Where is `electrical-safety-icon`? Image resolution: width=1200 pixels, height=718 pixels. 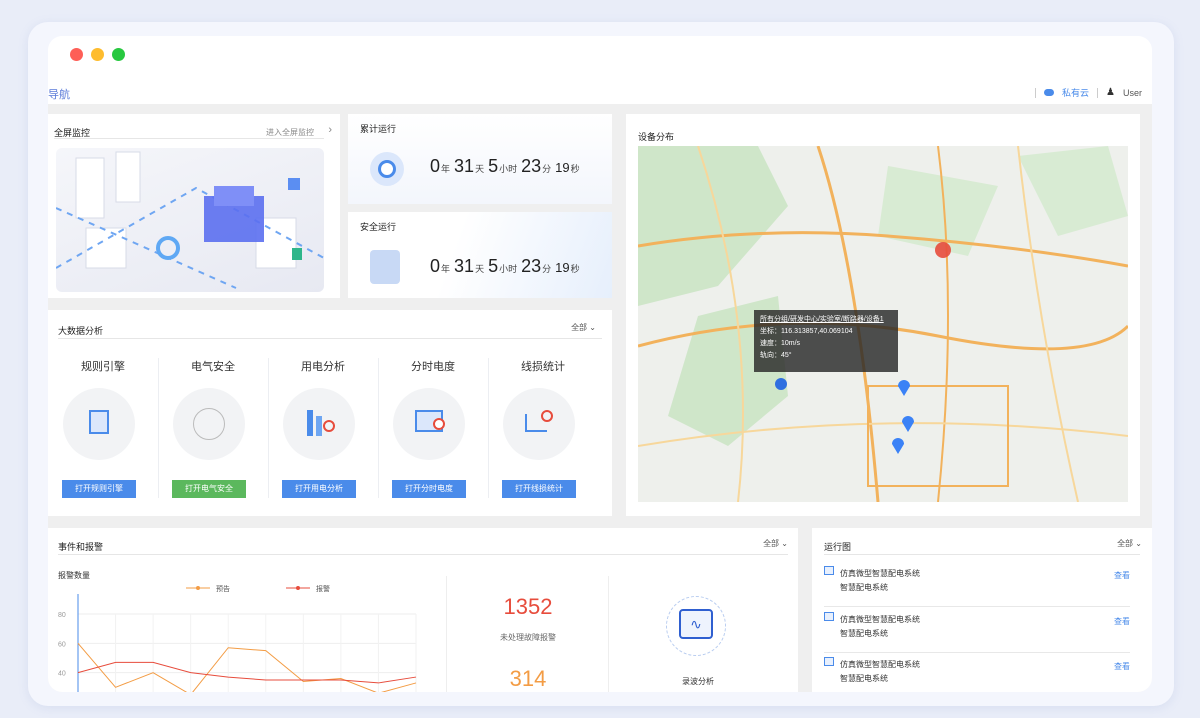
electrical-safety-icon is located at coordinates (209, 424).